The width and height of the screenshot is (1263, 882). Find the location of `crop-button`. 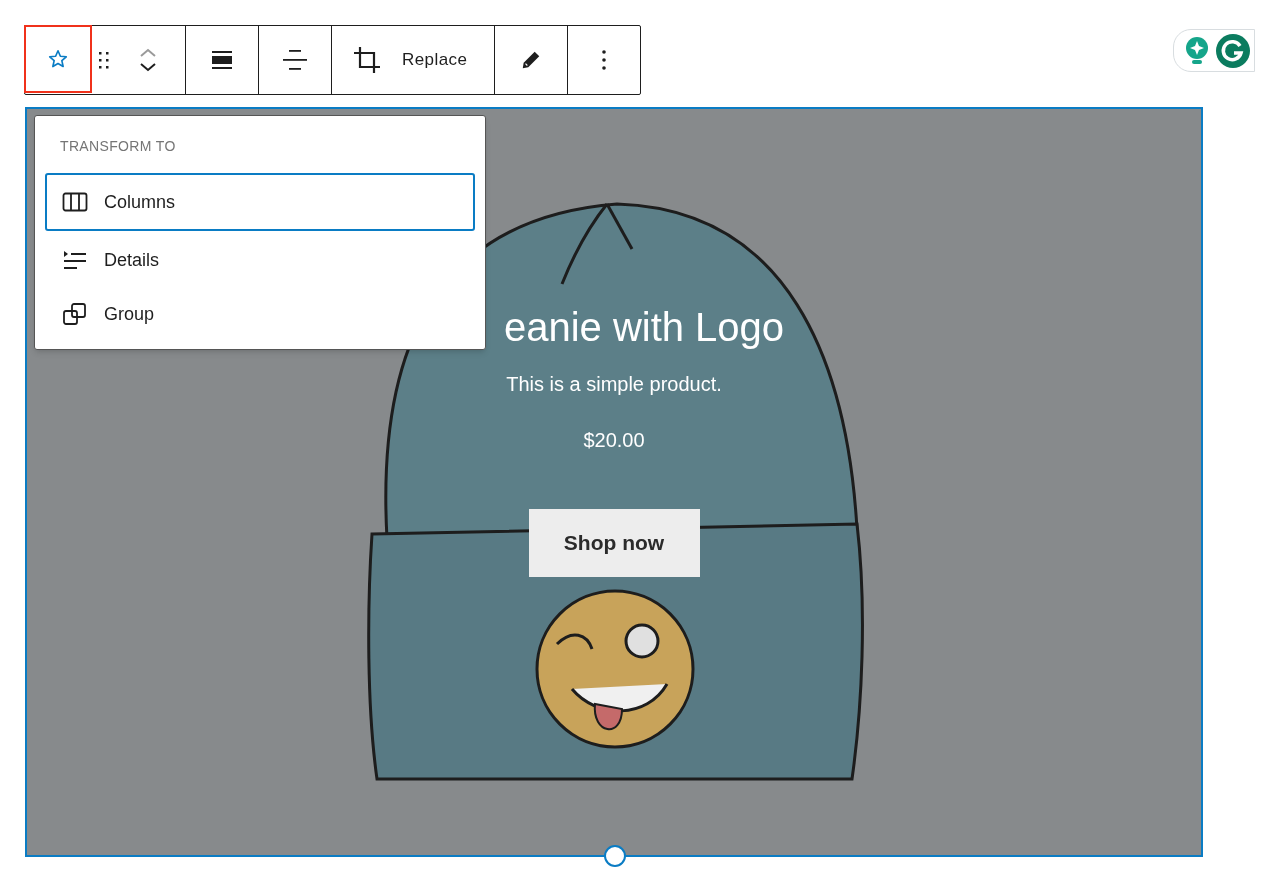

crop-button is located at coordinates (367, 60).